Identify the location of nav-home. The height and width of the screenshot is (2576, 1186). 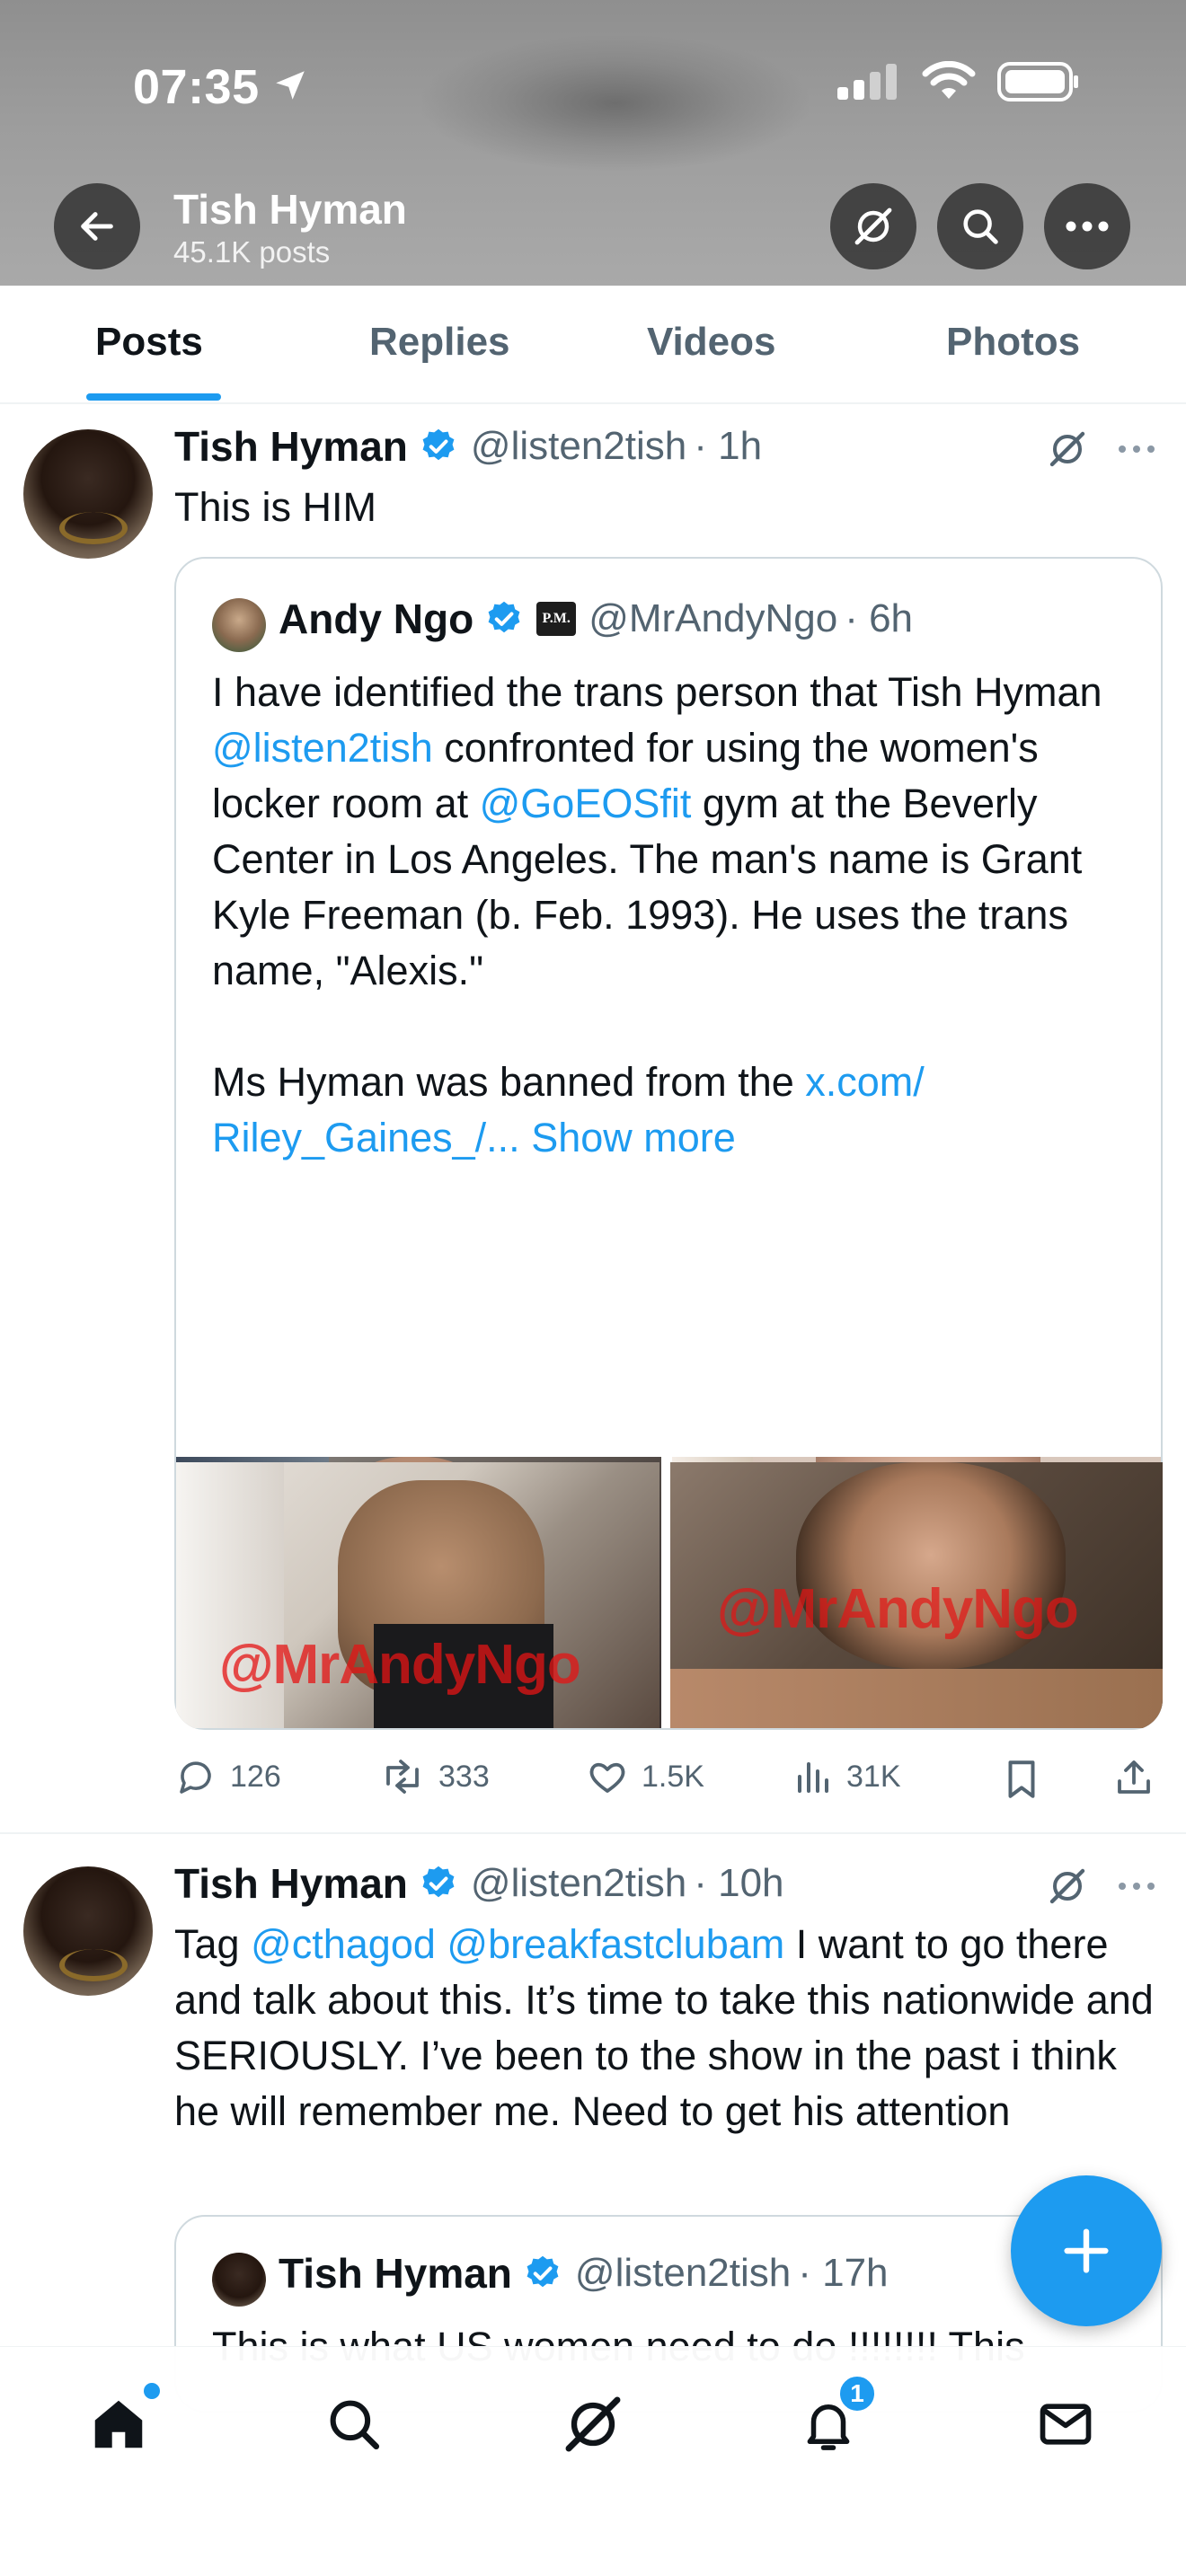
(119, 2424).